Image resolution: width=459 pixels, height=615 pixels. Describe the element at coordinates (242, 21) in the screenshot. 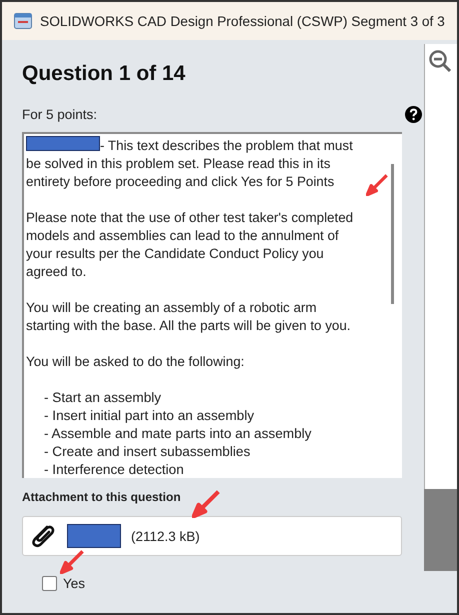

I see `window-title: SOLIDWORKS CAD Design Professional (CSWP) Segment 3 of 3` at that location.